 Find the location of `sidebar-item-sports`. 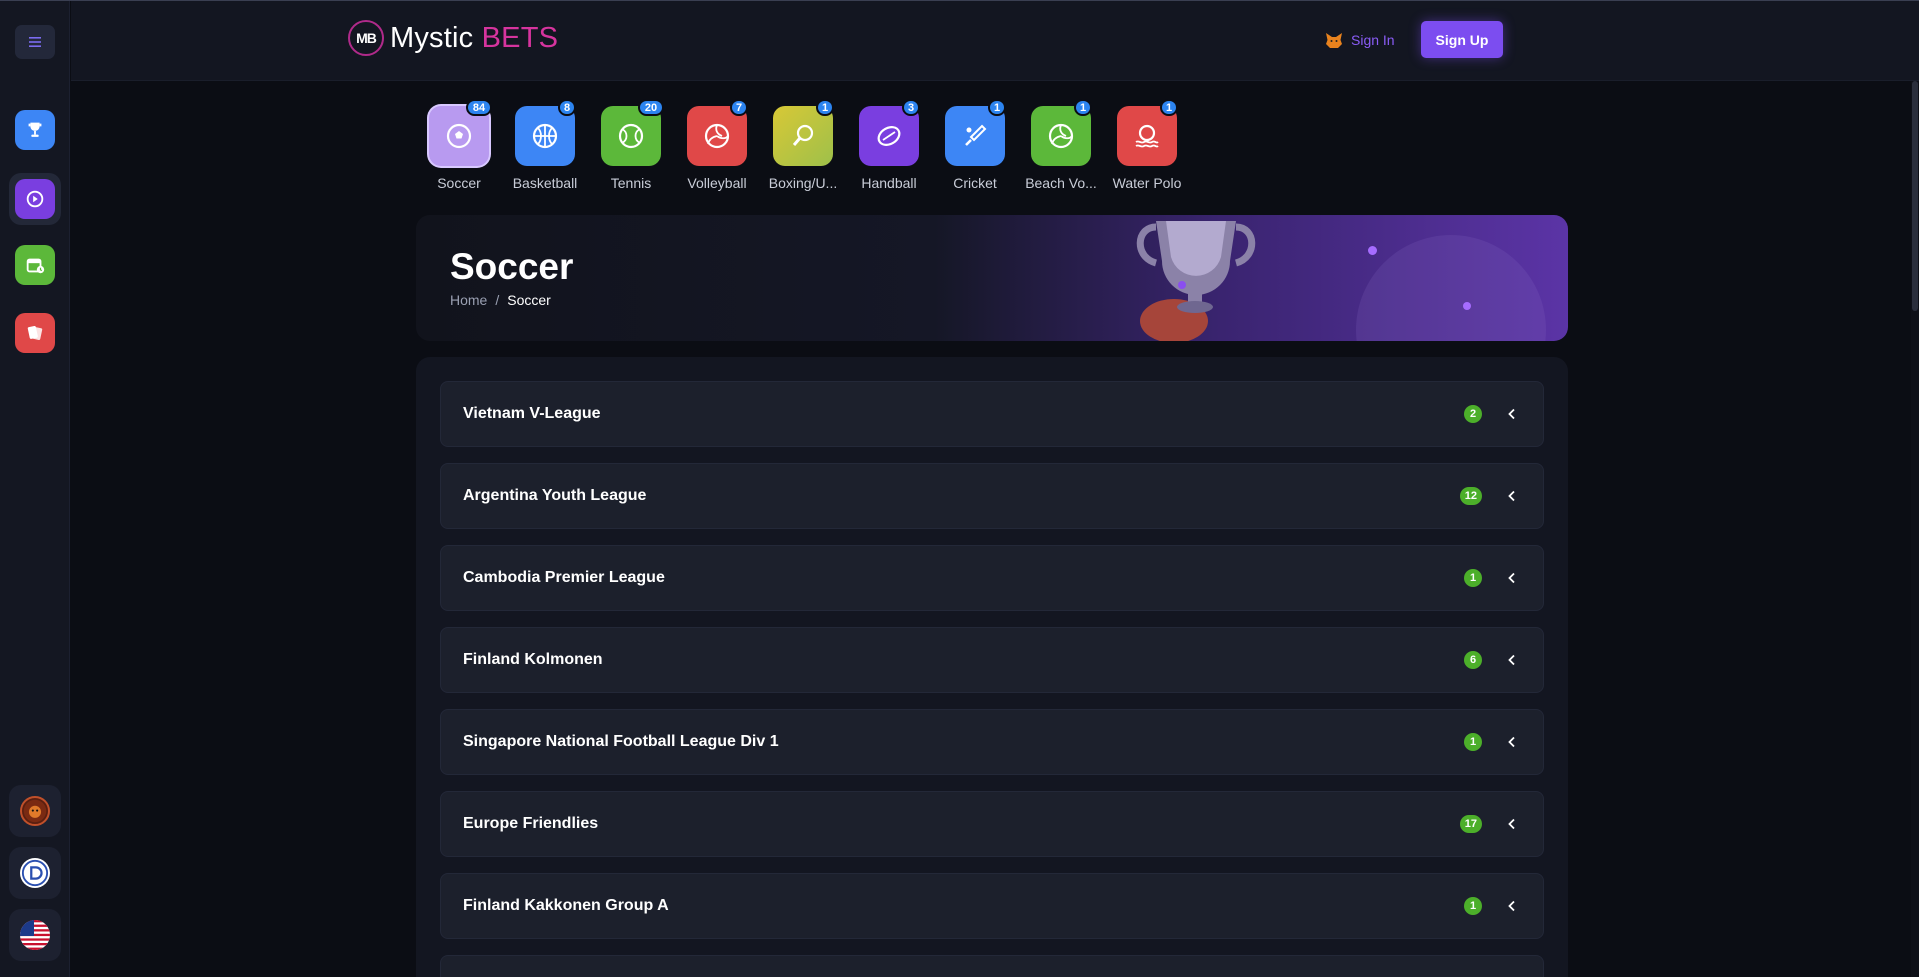

sidebar-item-sports is located at coordinates (35, 130).